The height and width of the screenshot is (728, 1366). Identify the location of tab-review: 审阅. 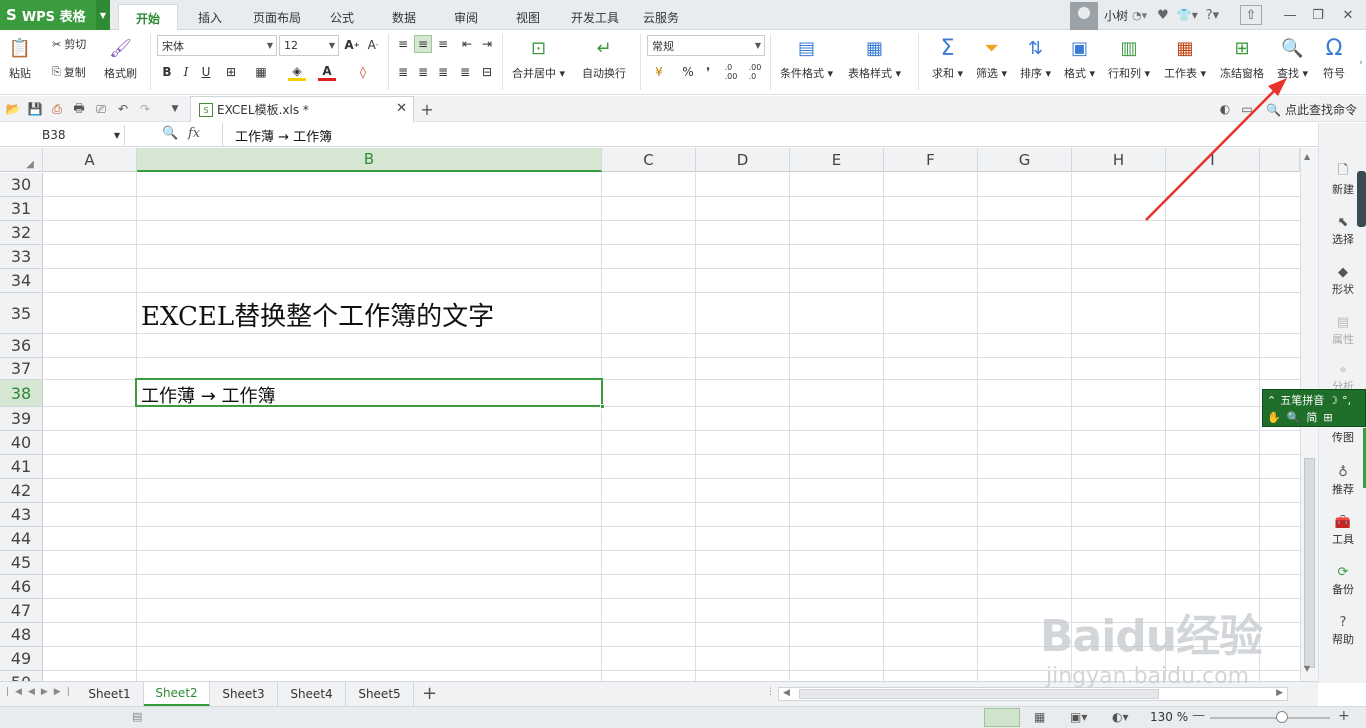
(466, 17).